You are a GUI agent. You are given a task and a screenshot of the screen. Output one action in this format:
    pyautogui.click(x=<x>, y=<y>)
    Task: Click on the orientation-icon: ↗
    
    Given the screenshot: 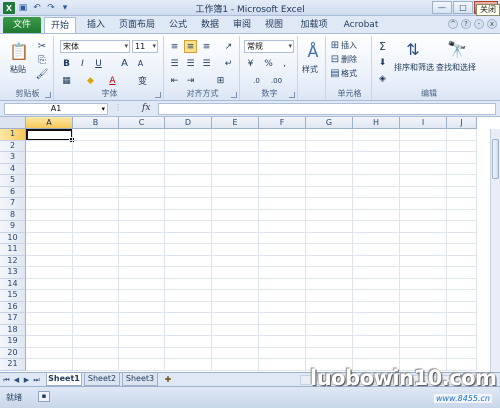 What is the action you would take?
    pyautogui.click(x=228, y=46)
    